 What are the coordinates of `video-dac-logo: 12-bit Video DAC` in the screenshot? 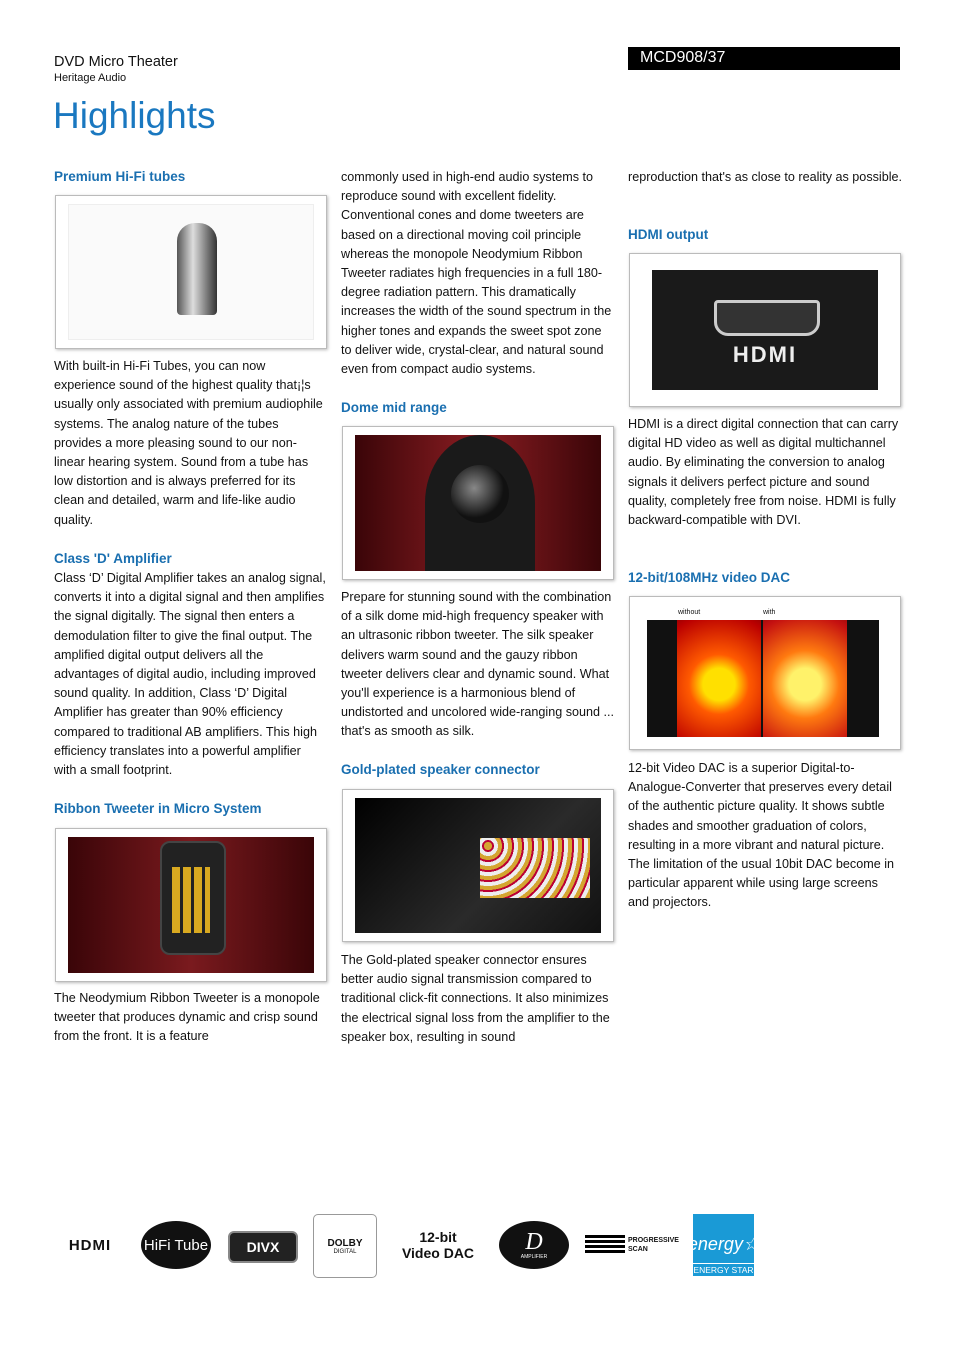 It's located at (438, 1245).